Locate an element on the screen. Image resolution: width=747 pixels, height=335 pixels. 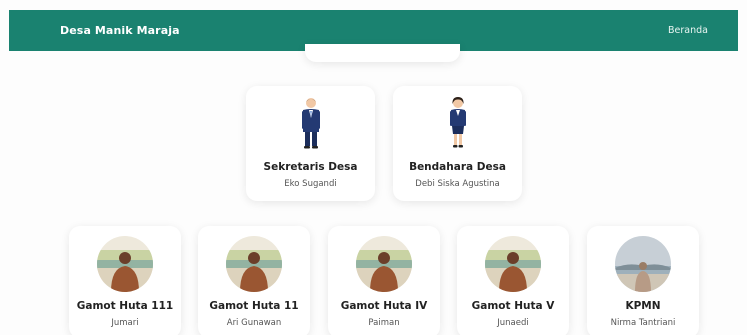
leader-name: Nirma Tantriani is located at coordinates (643, 323).